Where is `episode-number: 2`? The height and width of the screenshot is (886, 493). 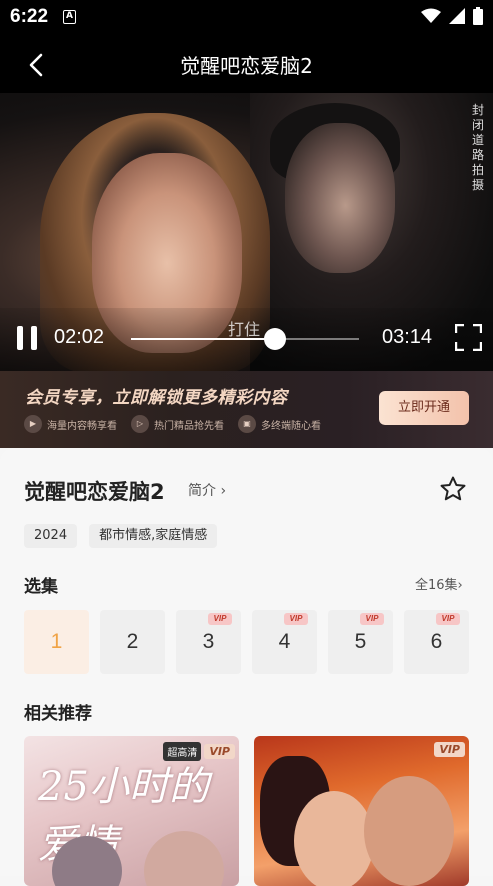 episode-number: 2 is located at coordinates (132, 641).